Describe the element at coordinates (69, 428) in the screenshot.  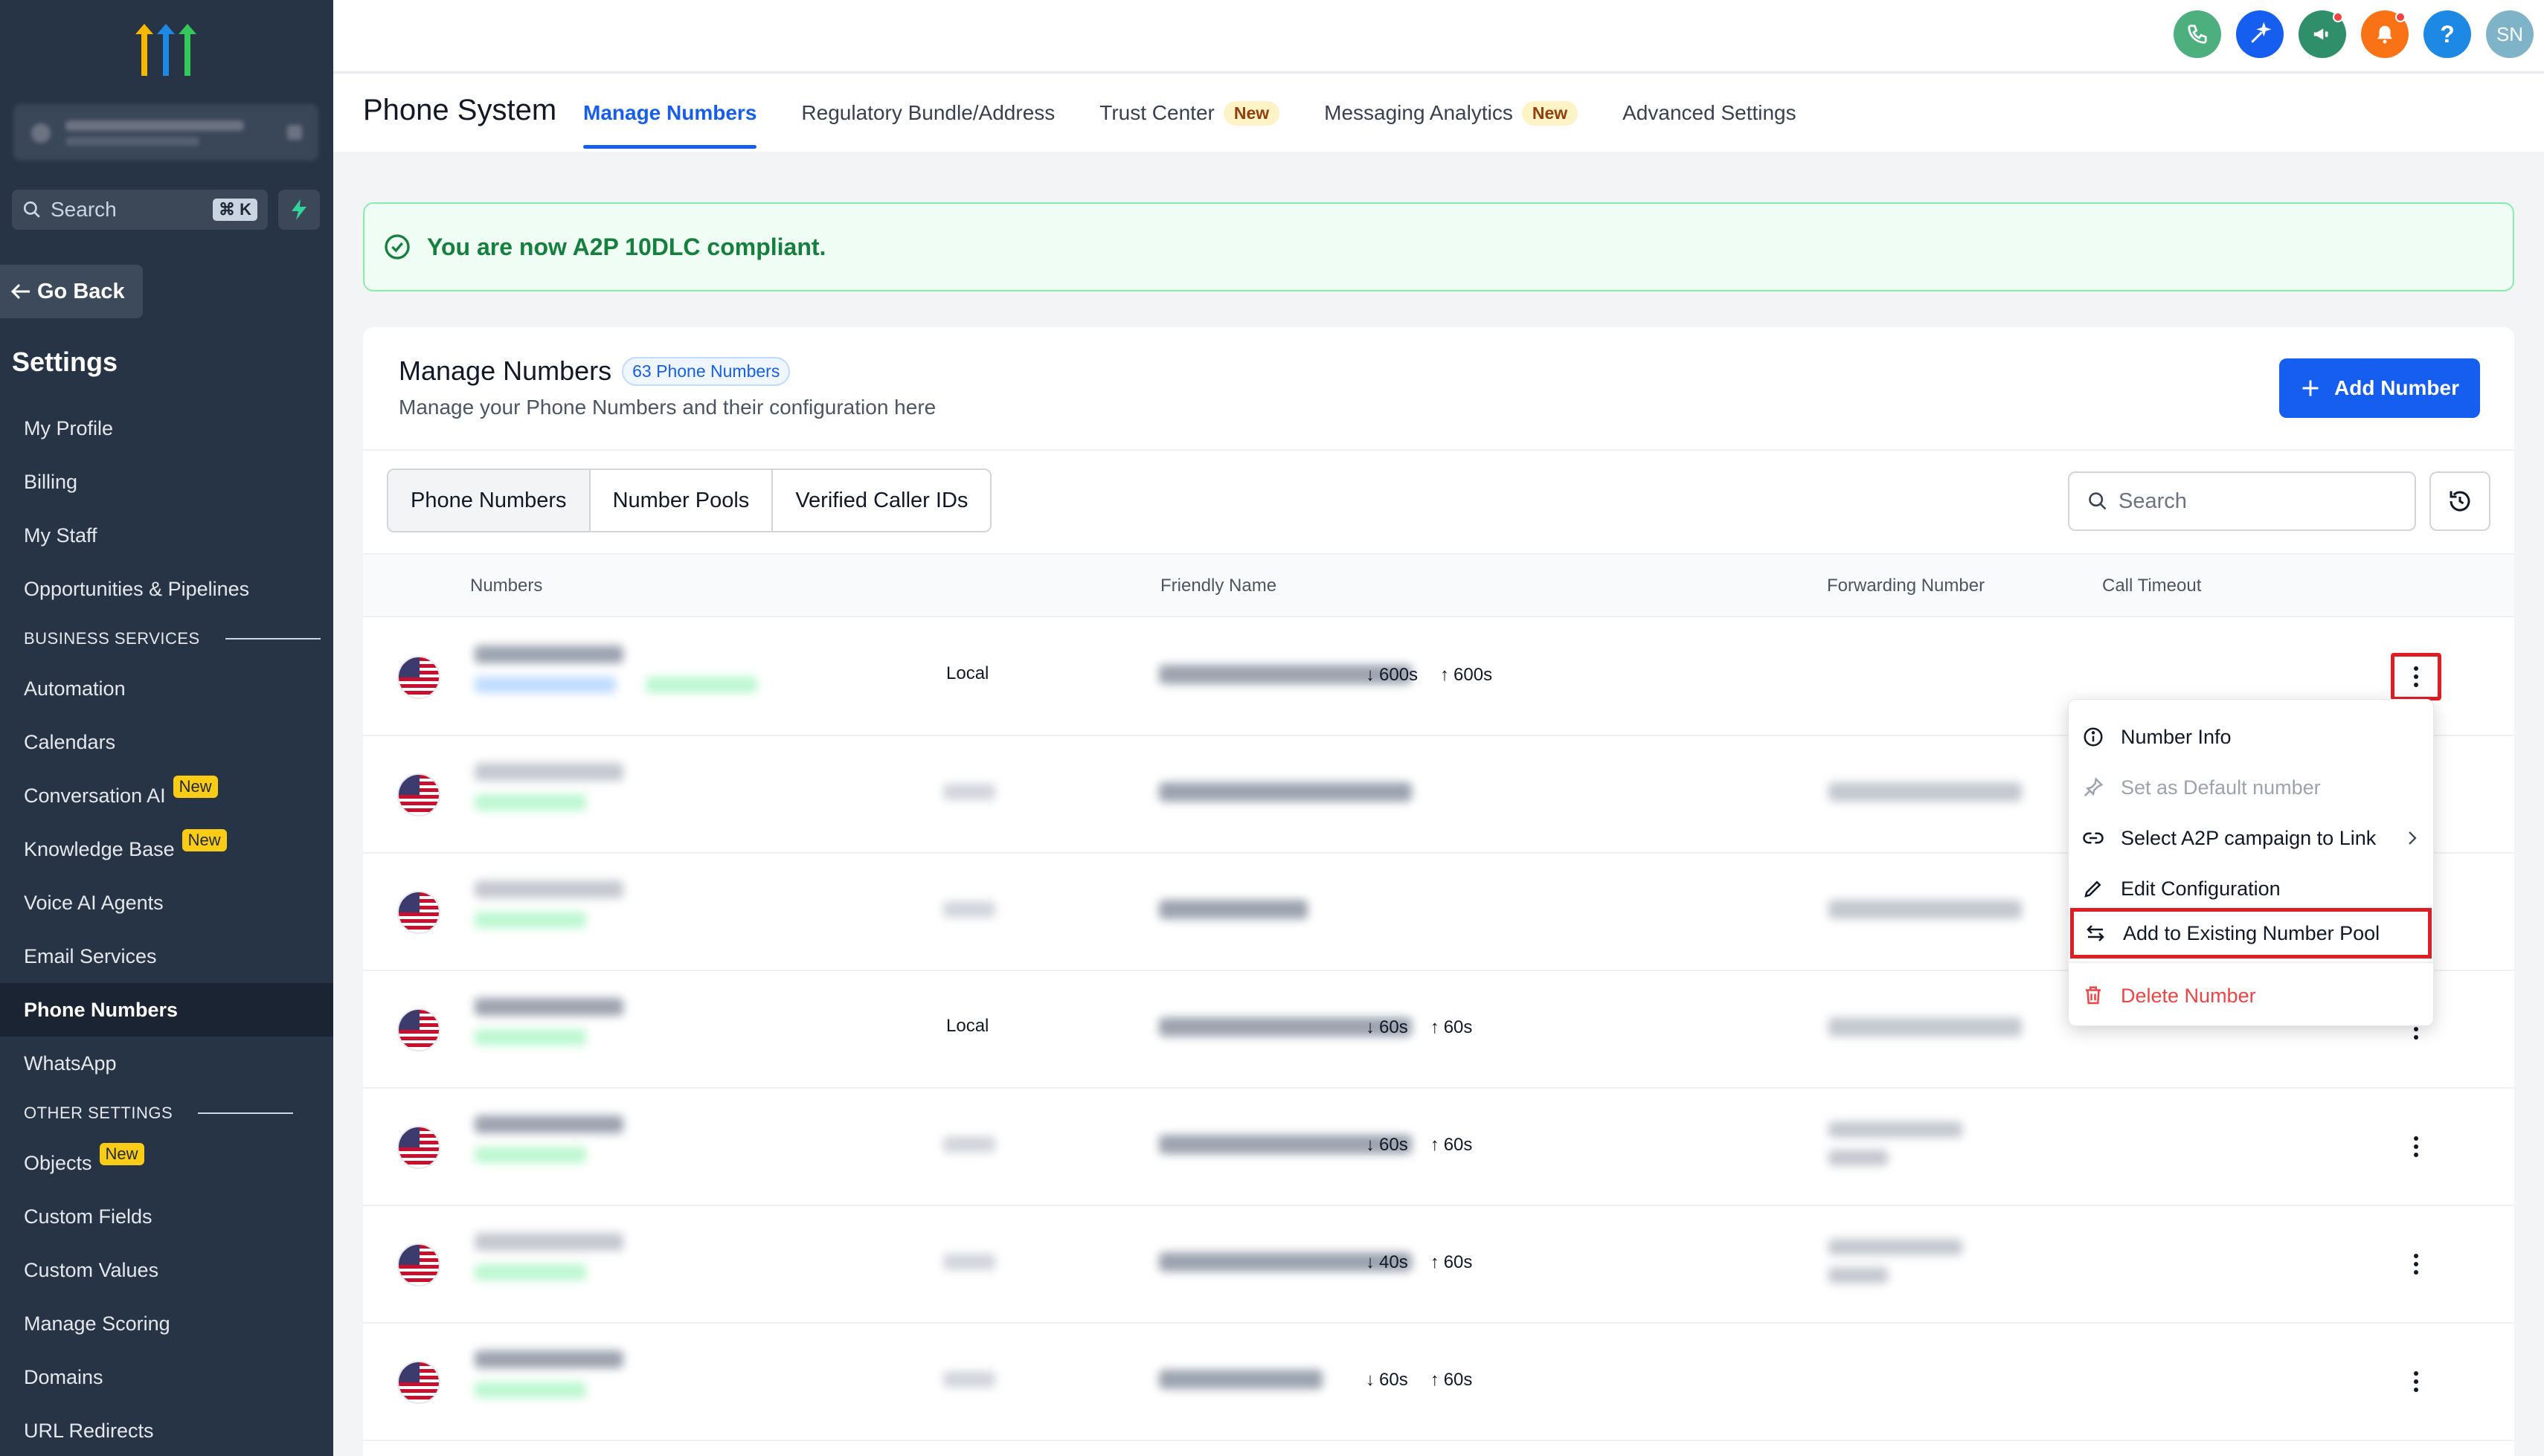
I see `nav-label: My Profile` at that location.